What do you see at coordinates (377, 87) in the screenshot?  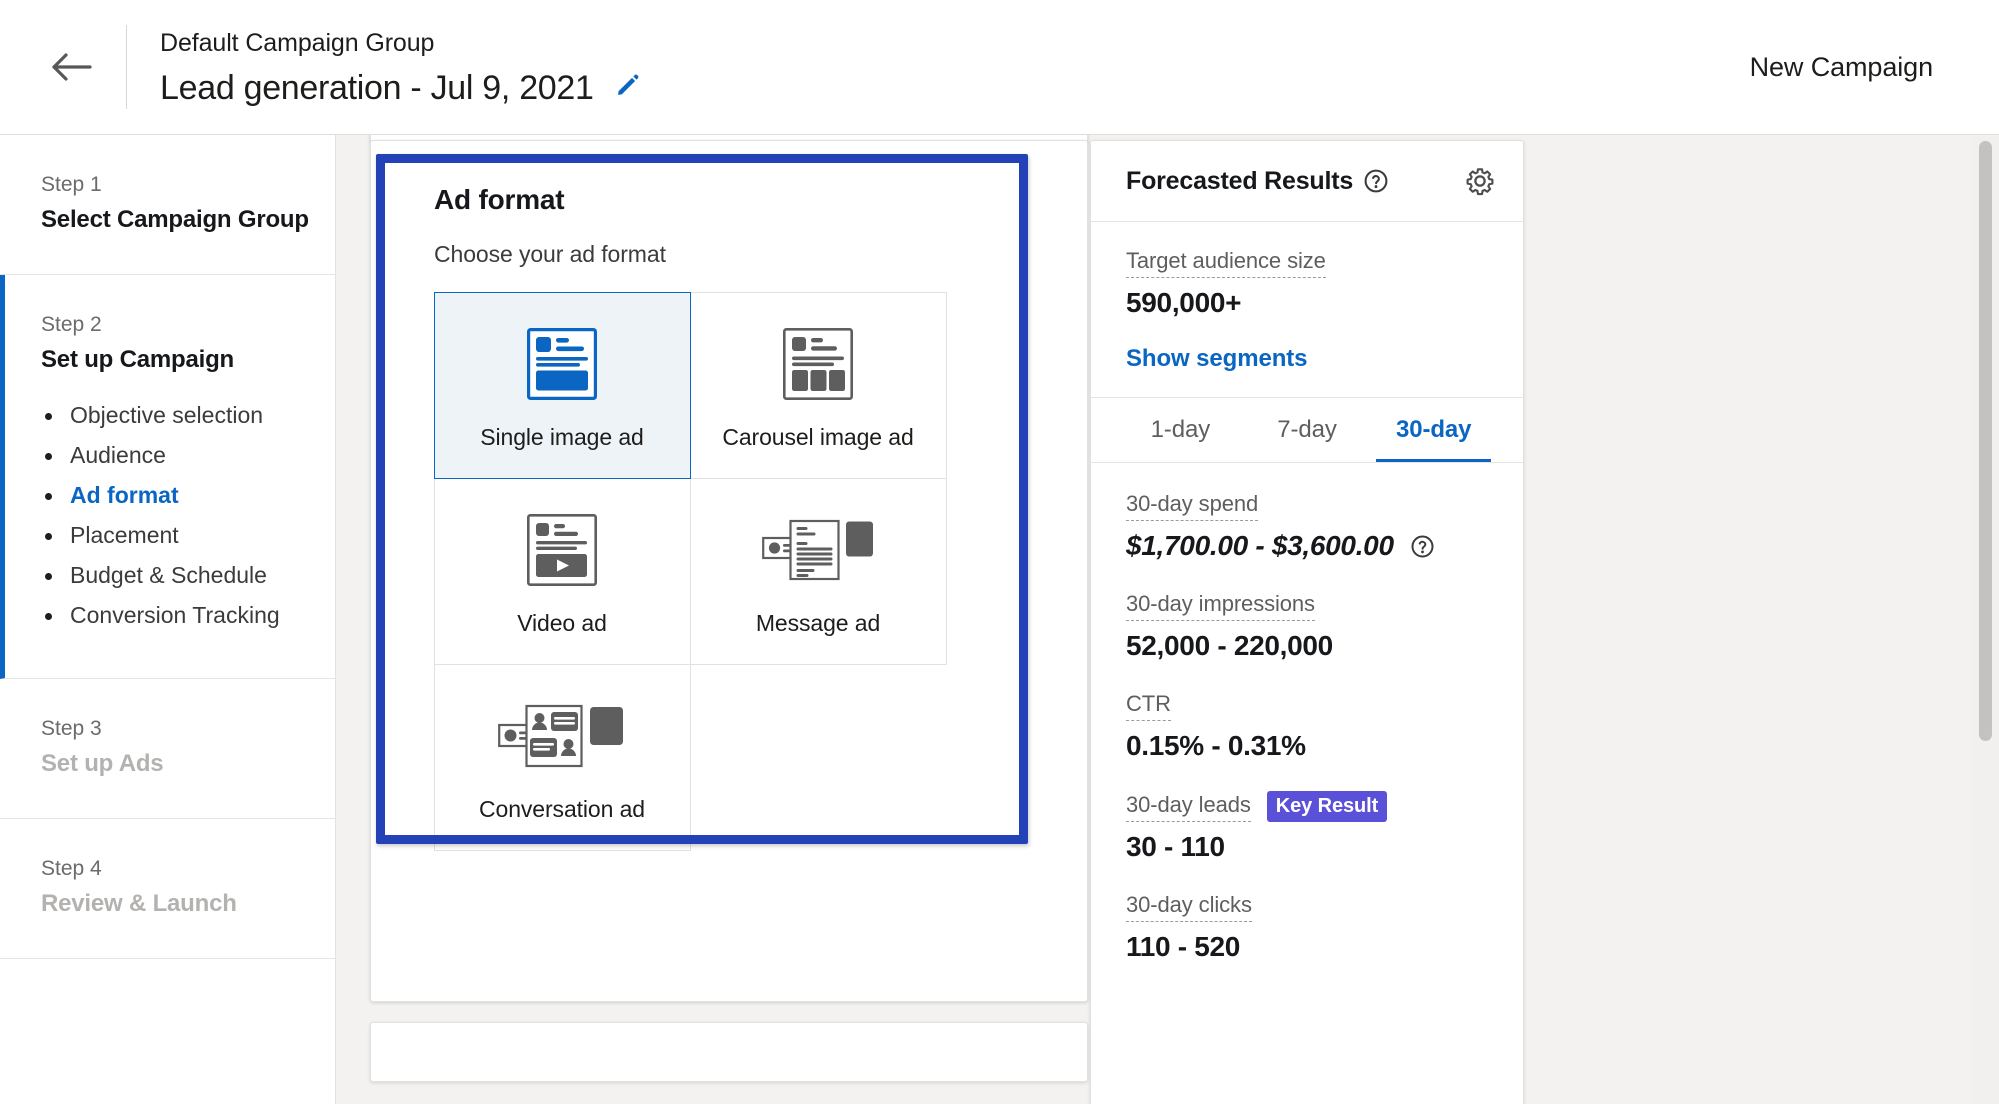 I see `page-title: Lead generation - Jul 9, 2021` at bounding box center [377, 87].